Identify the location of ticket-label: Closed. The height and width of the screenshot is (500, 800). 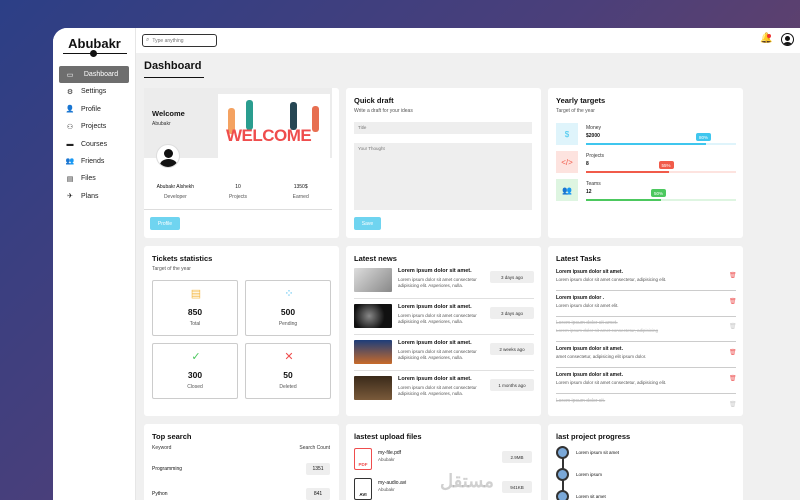
(195, 387).